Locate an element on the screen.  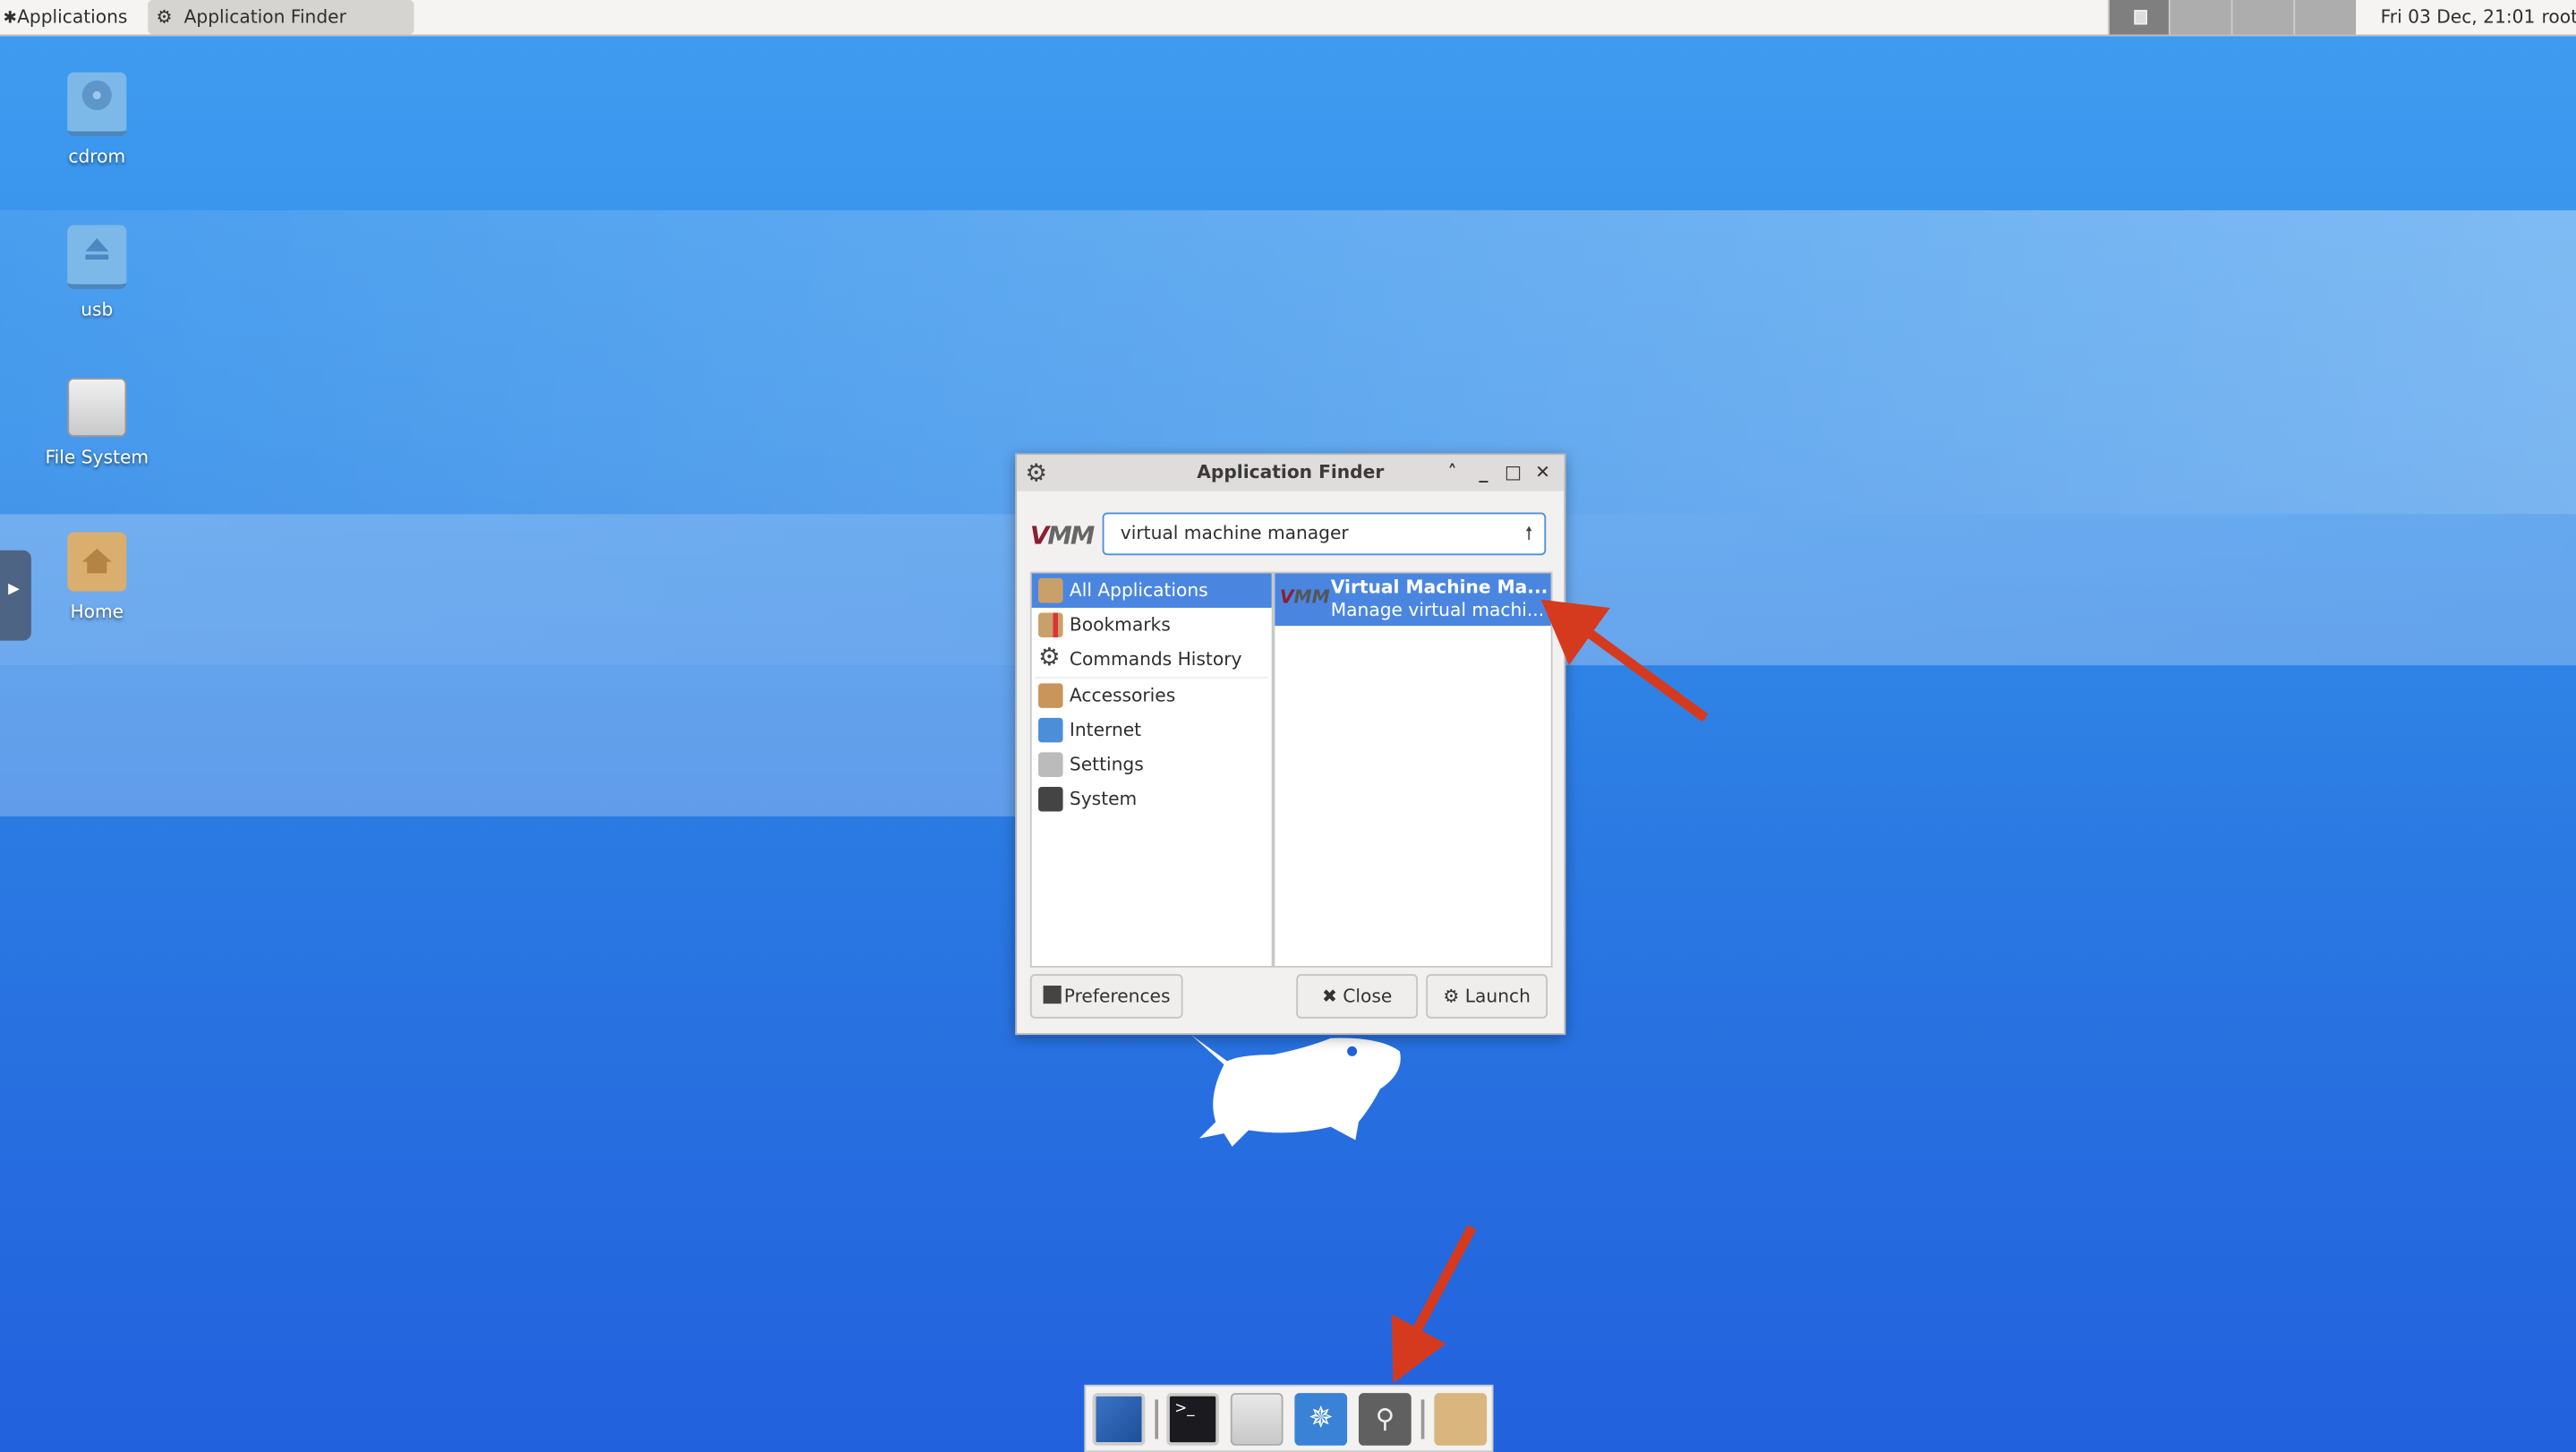
annotation-arrows is located at coordinates (1550, 991).